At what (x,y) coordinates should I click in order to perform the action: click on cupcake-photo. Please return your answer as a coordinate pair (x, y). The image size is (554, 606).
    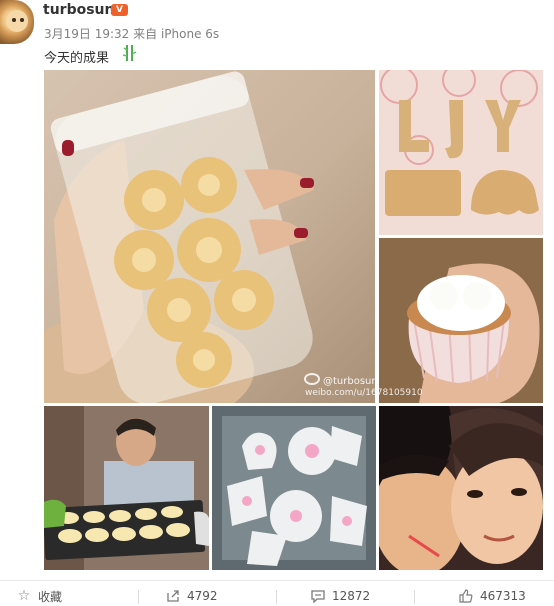
    Looking at the image, I should click on (461, 320).